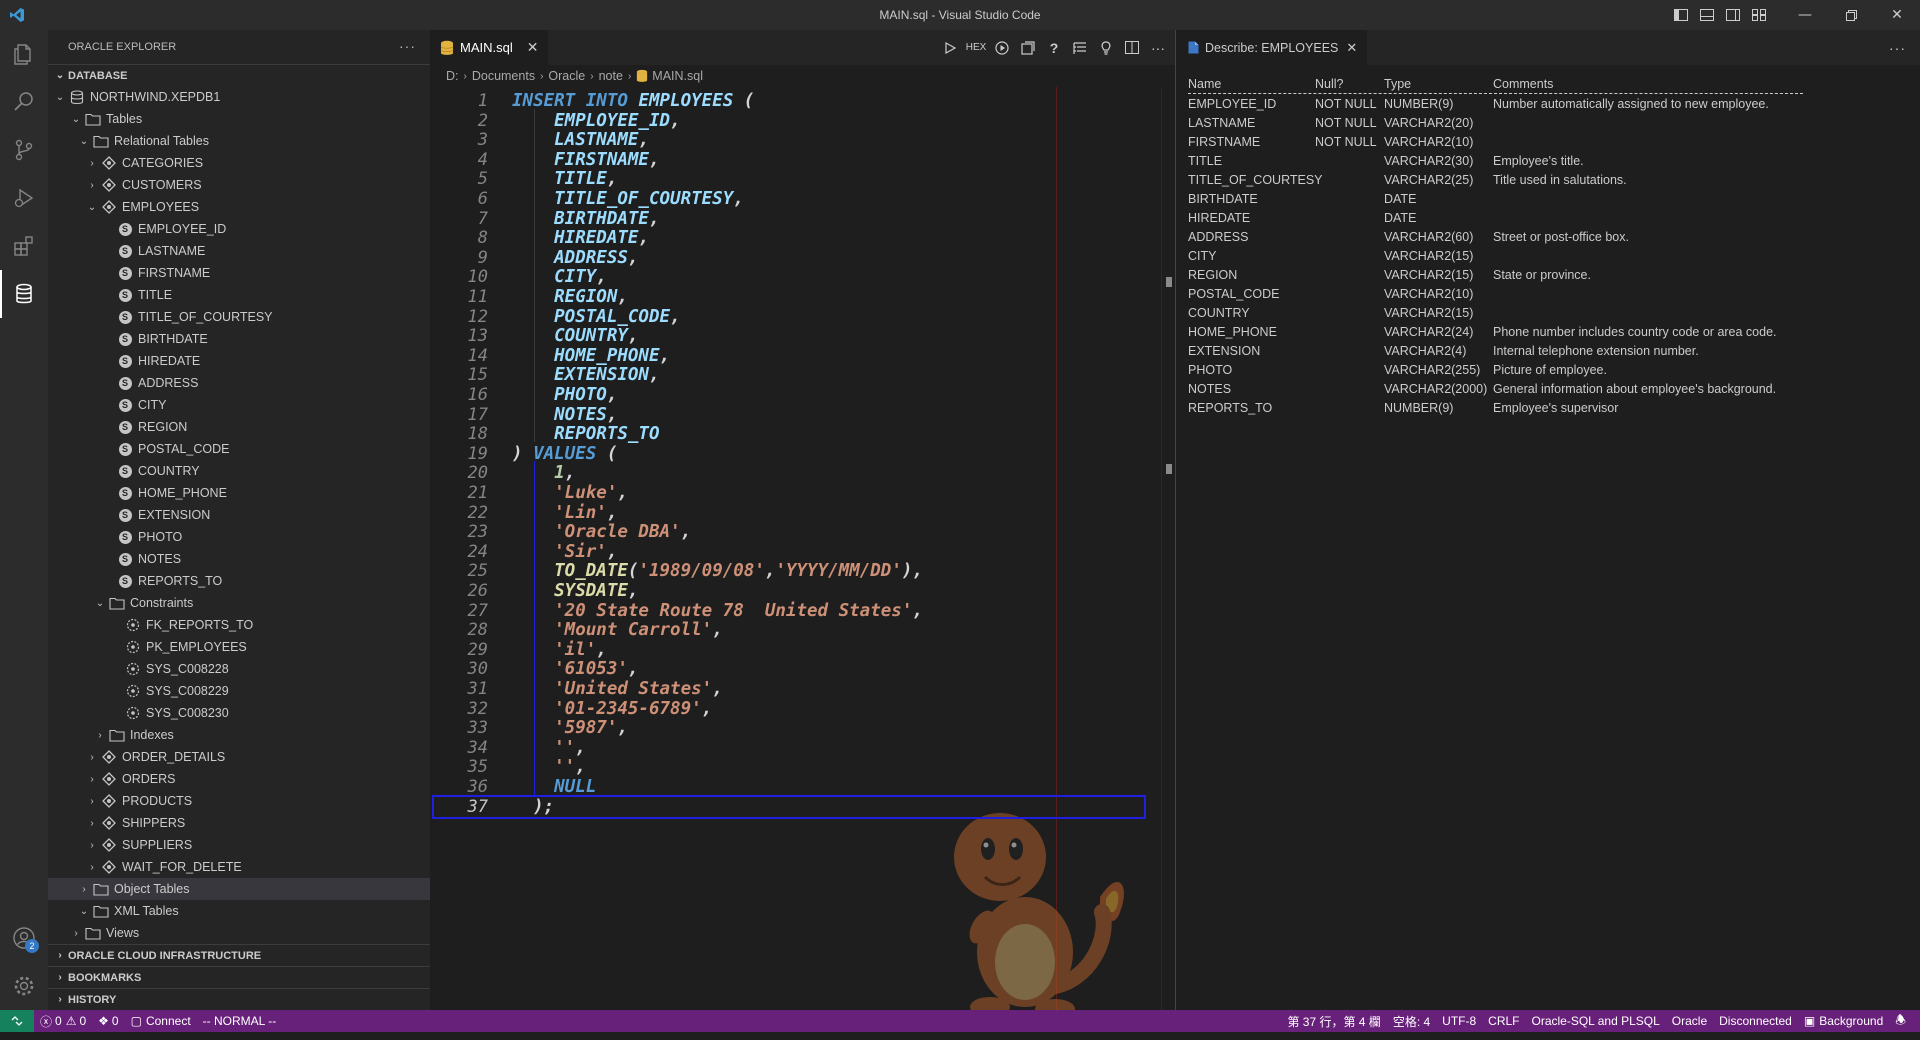  I want to click on help-icon: ?, so click(1054, 47).